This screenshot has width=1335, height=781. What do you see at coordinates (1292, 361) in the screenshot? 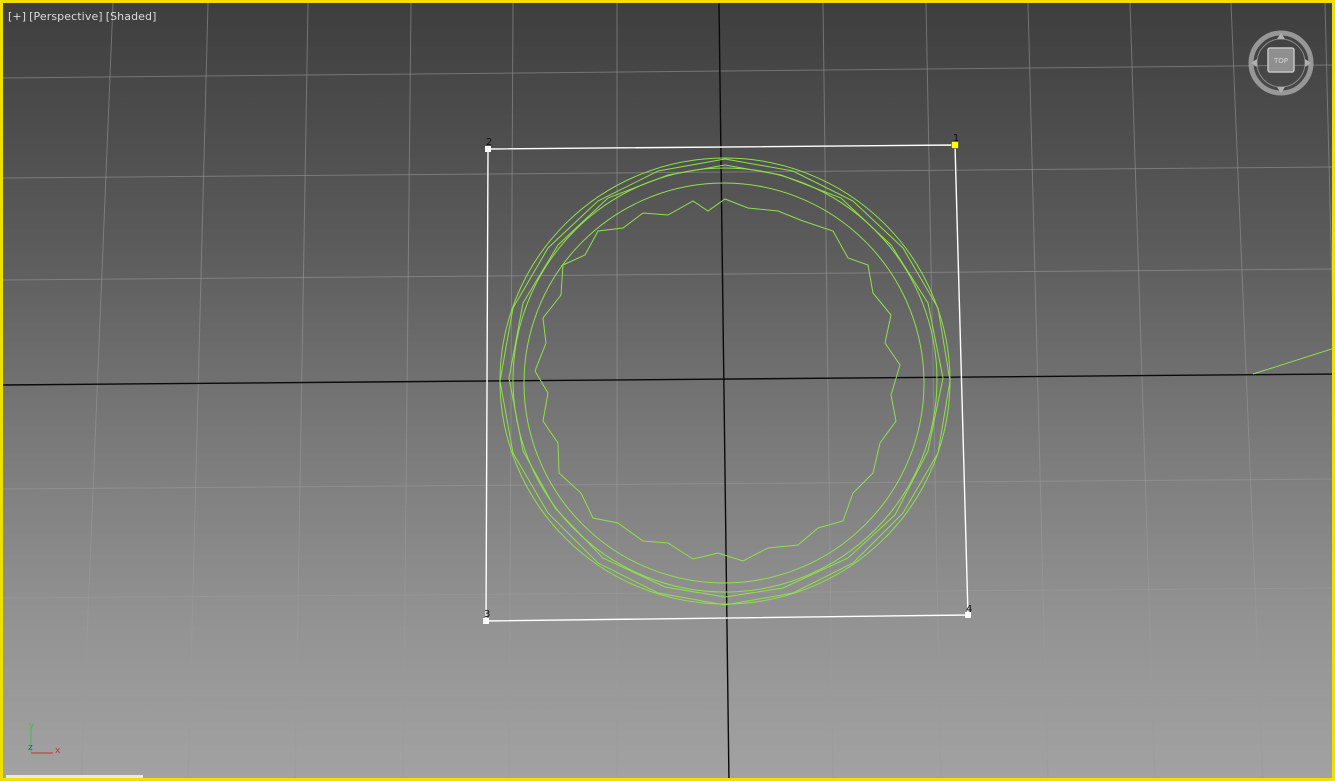
I see `offscreen-object-edge` at bounding box center [1292, 361].